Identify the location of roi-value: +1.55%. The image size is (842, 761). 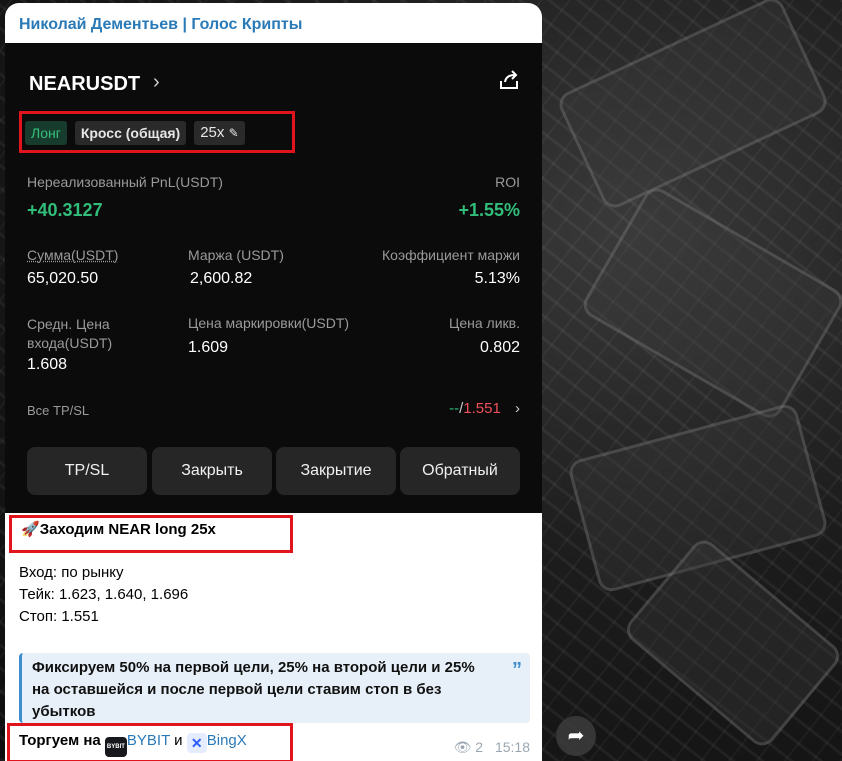
(489, 210).